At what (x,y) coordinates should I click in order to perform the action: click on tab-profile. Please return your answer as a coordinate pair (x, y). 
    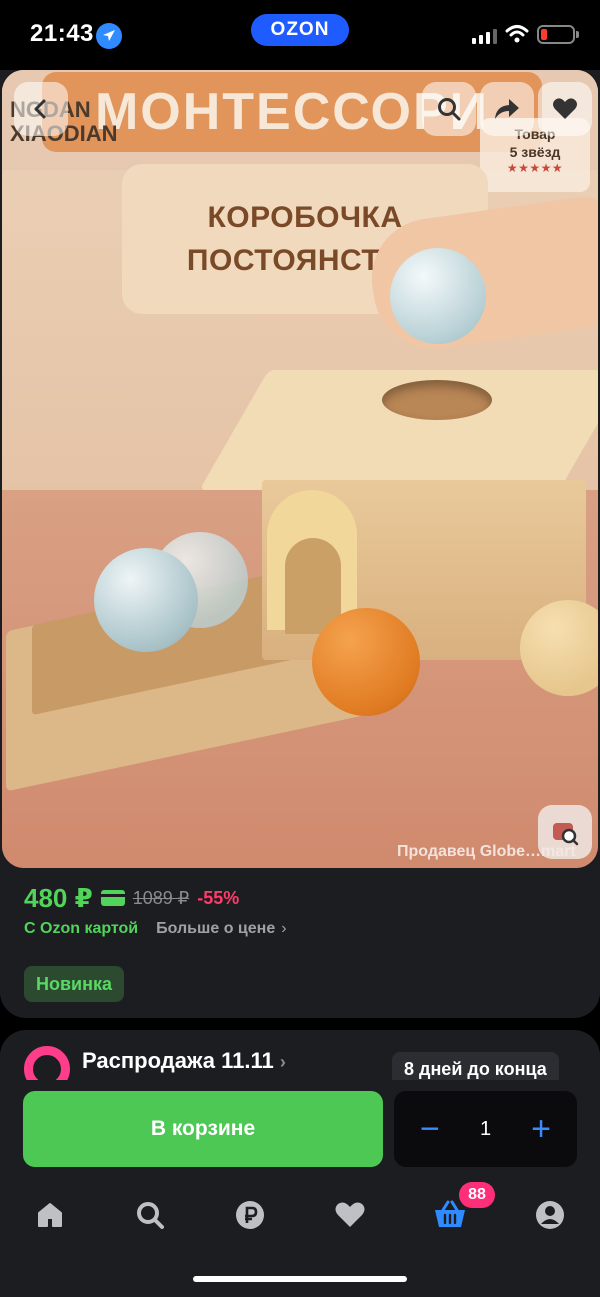
    Looking at the image, I should click on (550, 1215).